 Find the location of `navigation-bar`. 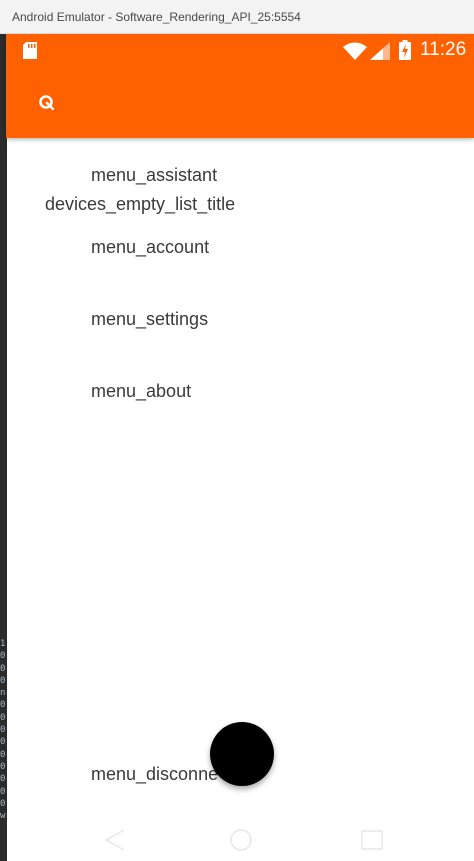

navigation-bar is located at coordinates (243, 840).